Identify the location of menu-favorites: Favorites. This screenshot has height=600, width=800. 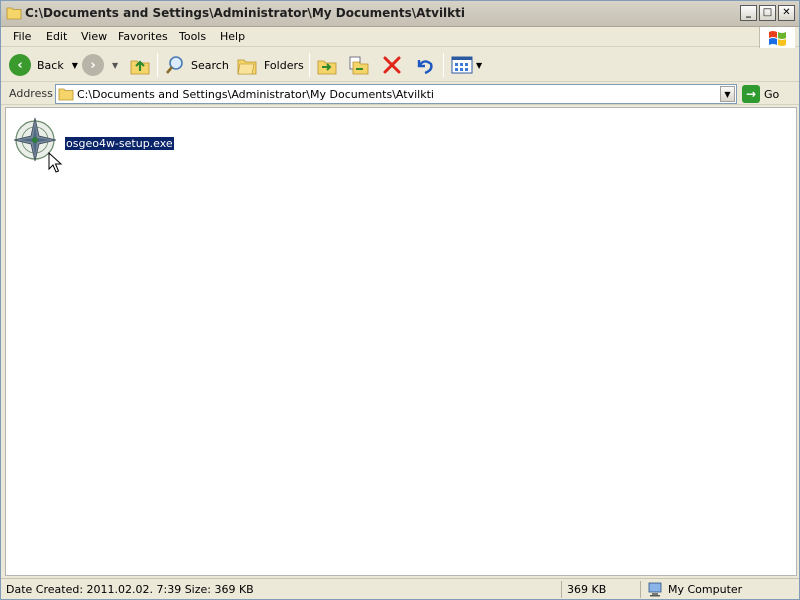
(143, 36).